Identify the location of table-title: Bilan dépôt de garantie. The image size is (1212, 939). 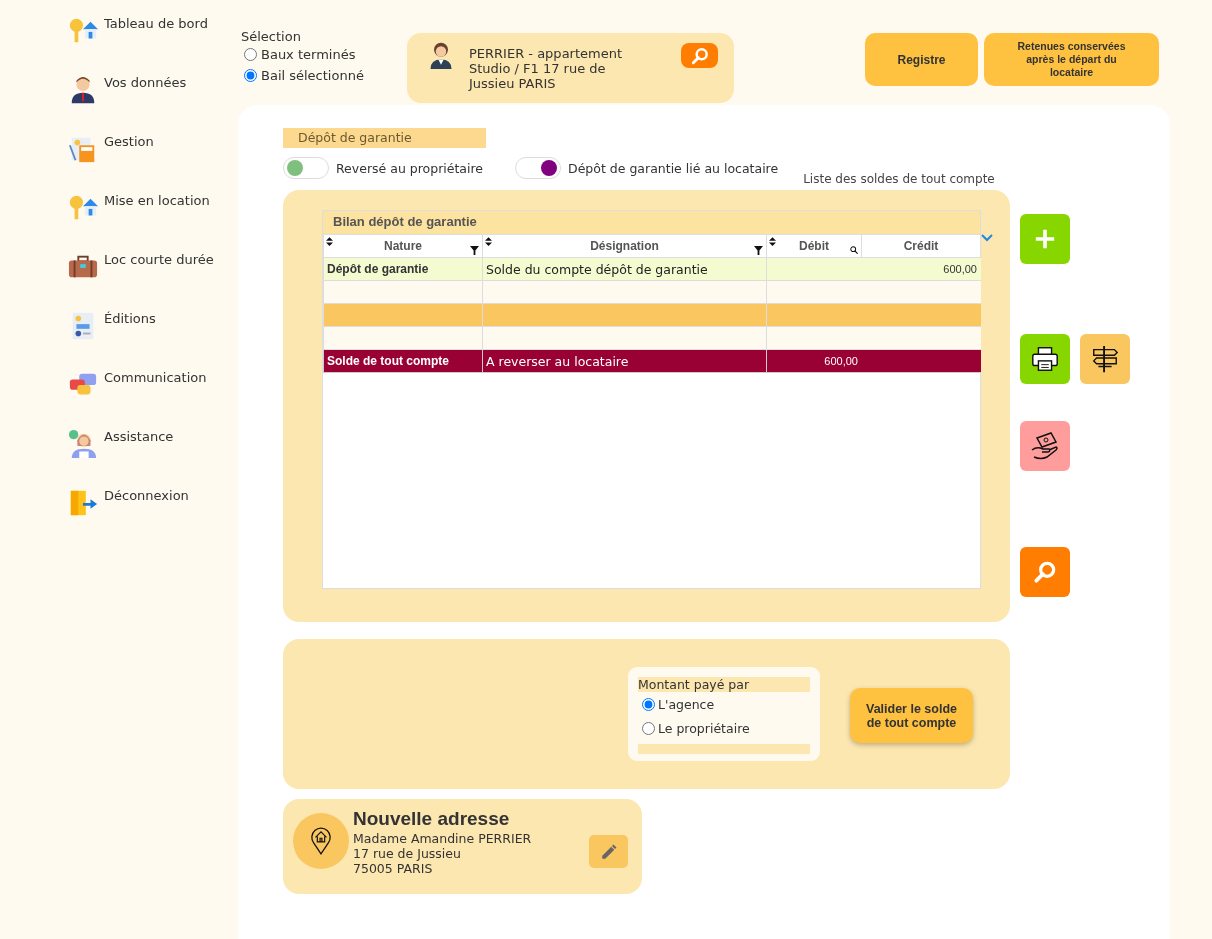
(651, 222).